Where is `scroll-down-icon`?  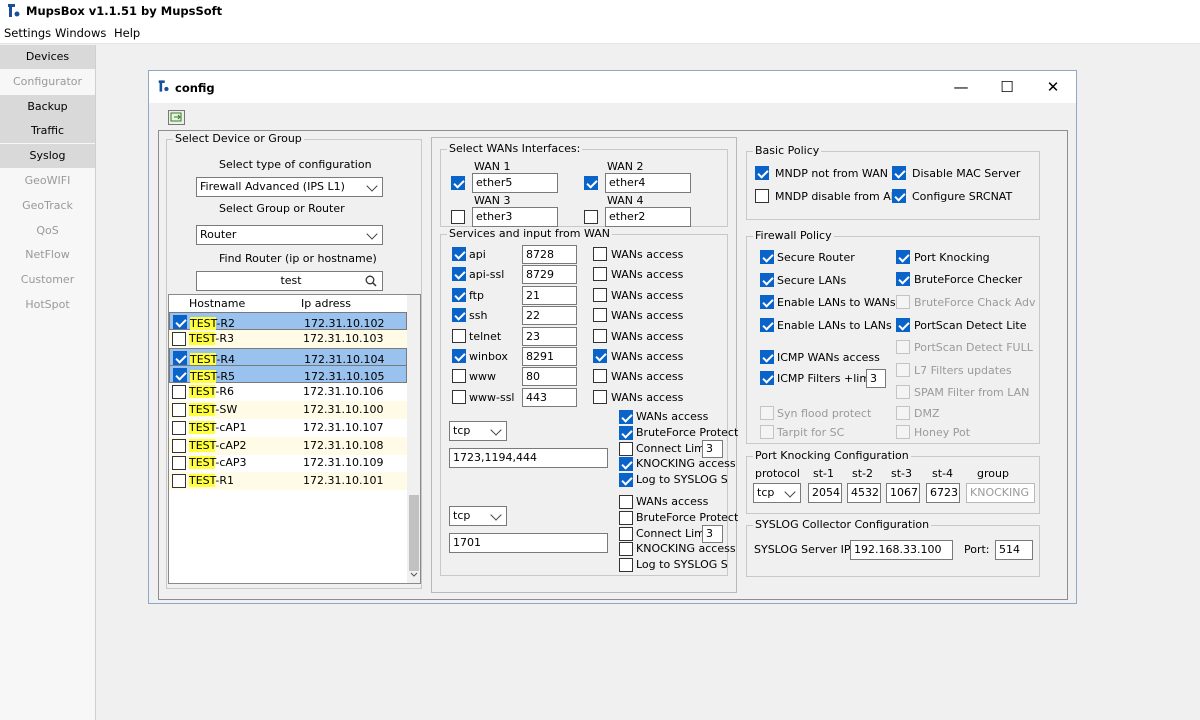 scroll-down-icon is located at coordinates (414, 575).